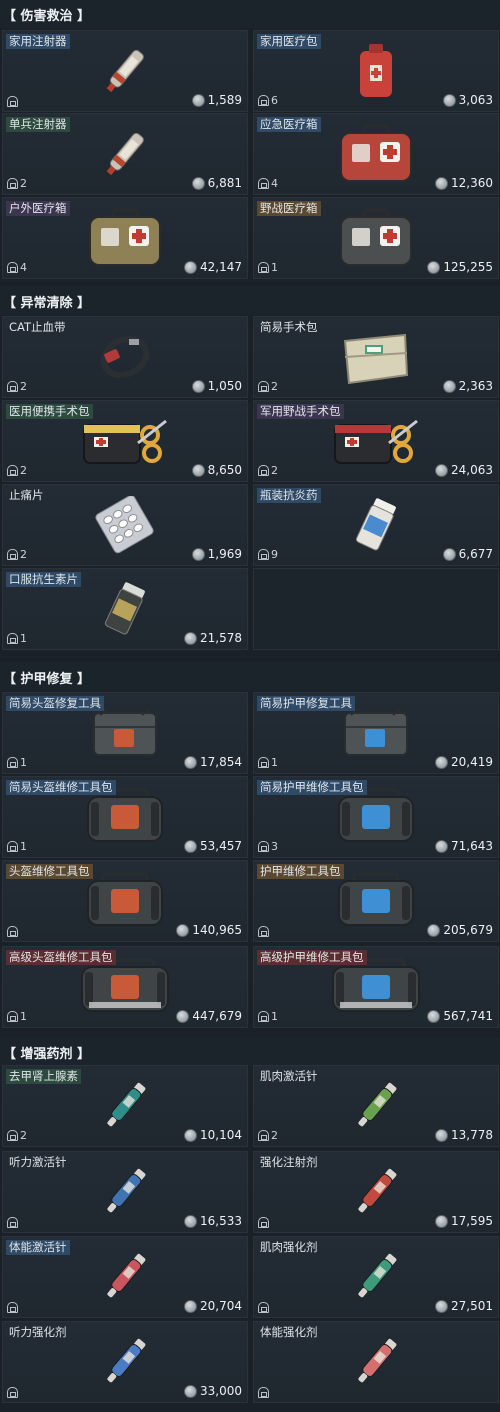 The height and width of the screenshot is (1412, 500). What do you see at coordinates (43, 1076) in the screenshot?
I see `item-name: 去甲肾上腺素` at bounding box center [43, 1076].